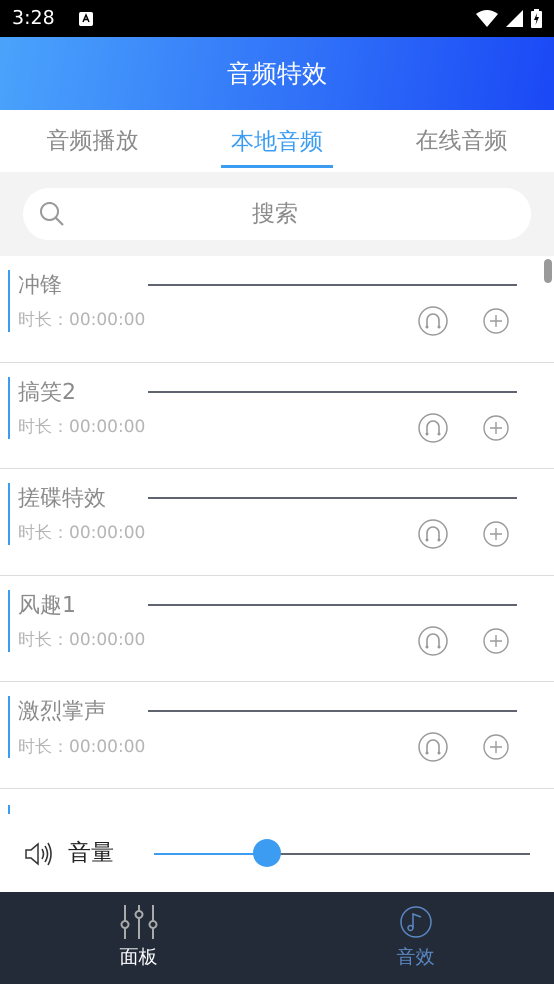 Image resolution: width=554 pixels, height=984 pixels. What do you see at coordinates (415, 921) in the screenshot?
I see `music-icon` at bounding box center [415, 921].